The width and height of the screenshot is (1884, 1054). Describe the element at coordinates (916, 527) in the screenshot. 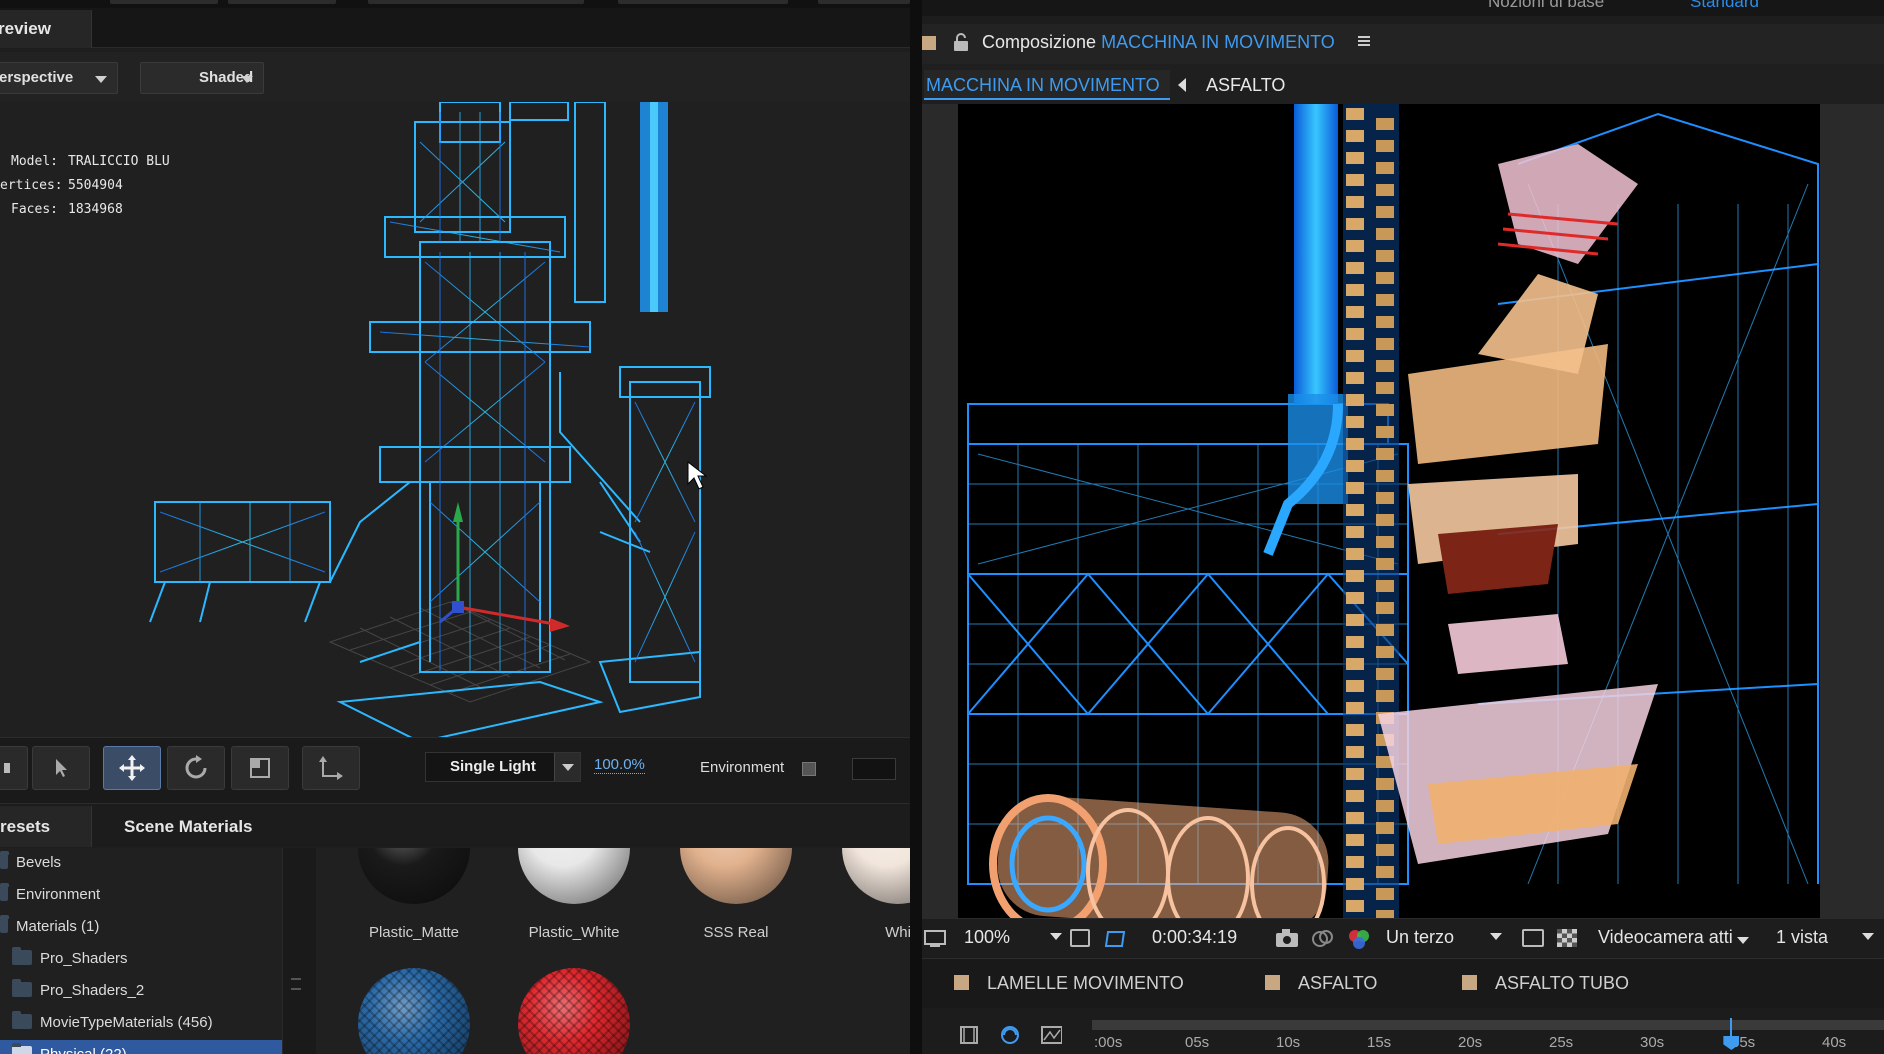

I see `panel-splitter` at that location.